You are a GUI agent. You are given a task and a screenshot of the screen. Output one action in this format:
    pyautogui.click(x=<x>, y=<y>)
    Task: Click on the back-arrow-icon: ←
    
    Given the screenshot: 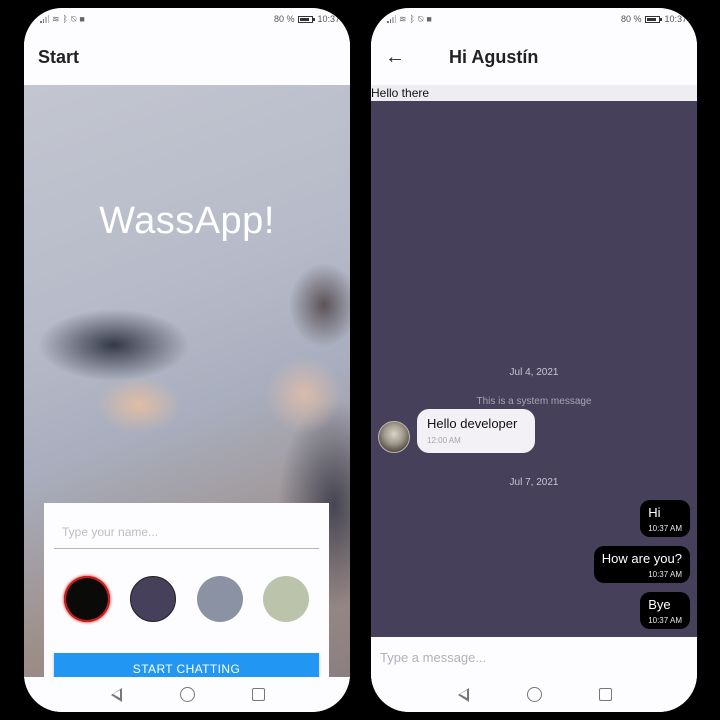 What is the action you would take?
    pyautogui.click(x=405, y=57)
    